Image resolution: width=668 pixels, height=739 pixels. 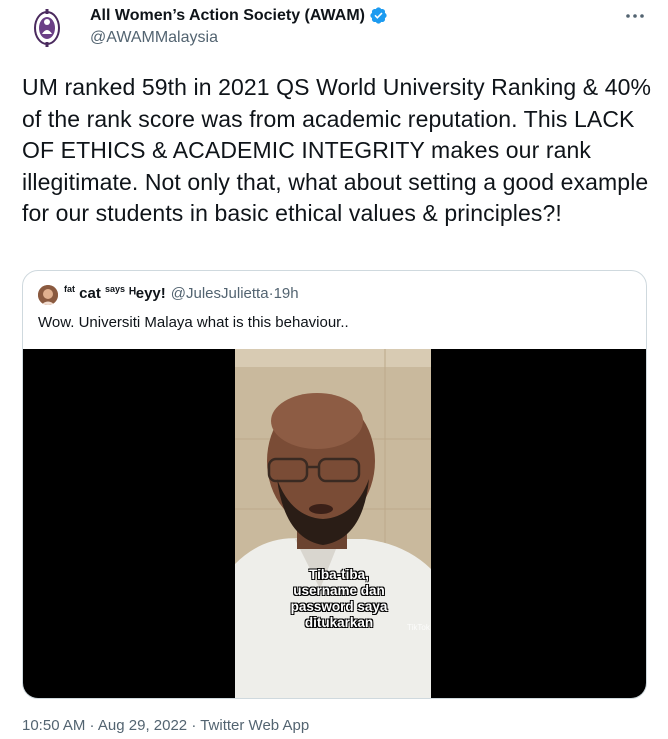 I want to click on quoted-avatar-image, so click(x=48, y=295).